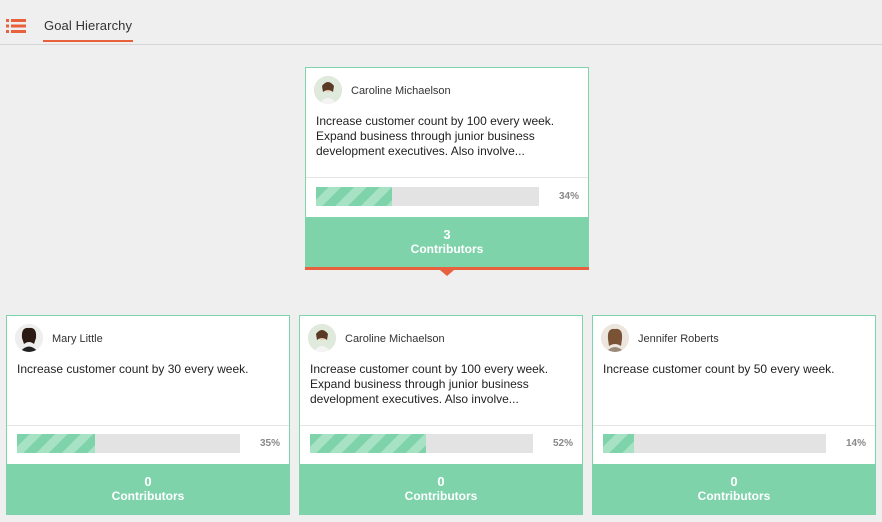 This screenshot has height=522, width=882. What do you see at coordinates (77, 339) in the screenshot?
I see `goal-owner-name: Mary Little` at bounding box center [77, 339].